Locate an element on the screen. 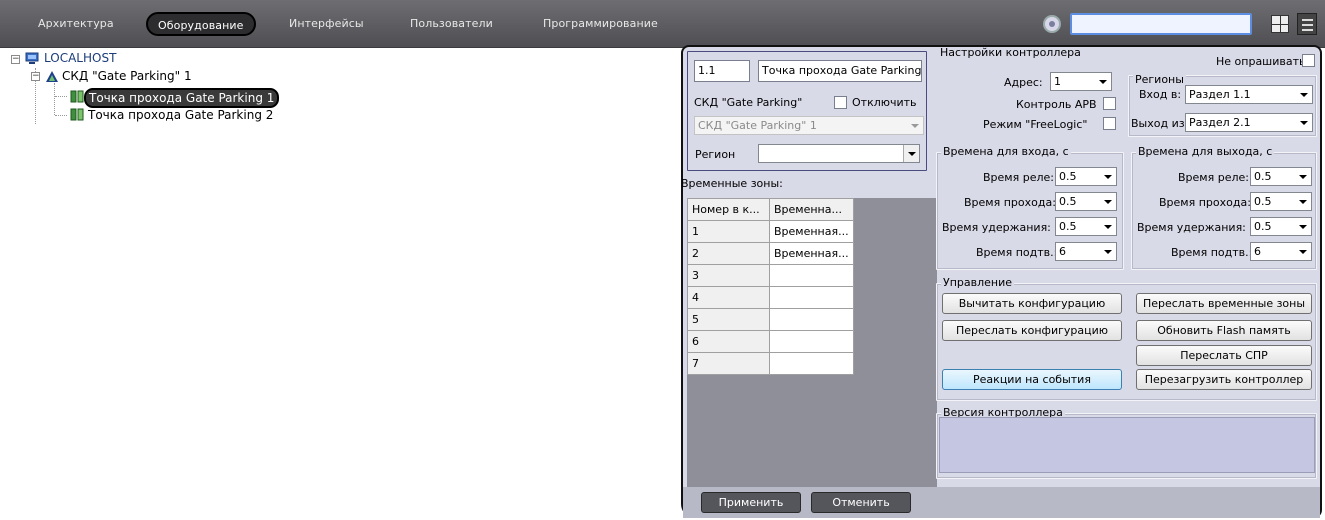 This screenshot has height=520, width=1325. skd-label: СКД "Gate Parking" is located at coordinates (748, 102).